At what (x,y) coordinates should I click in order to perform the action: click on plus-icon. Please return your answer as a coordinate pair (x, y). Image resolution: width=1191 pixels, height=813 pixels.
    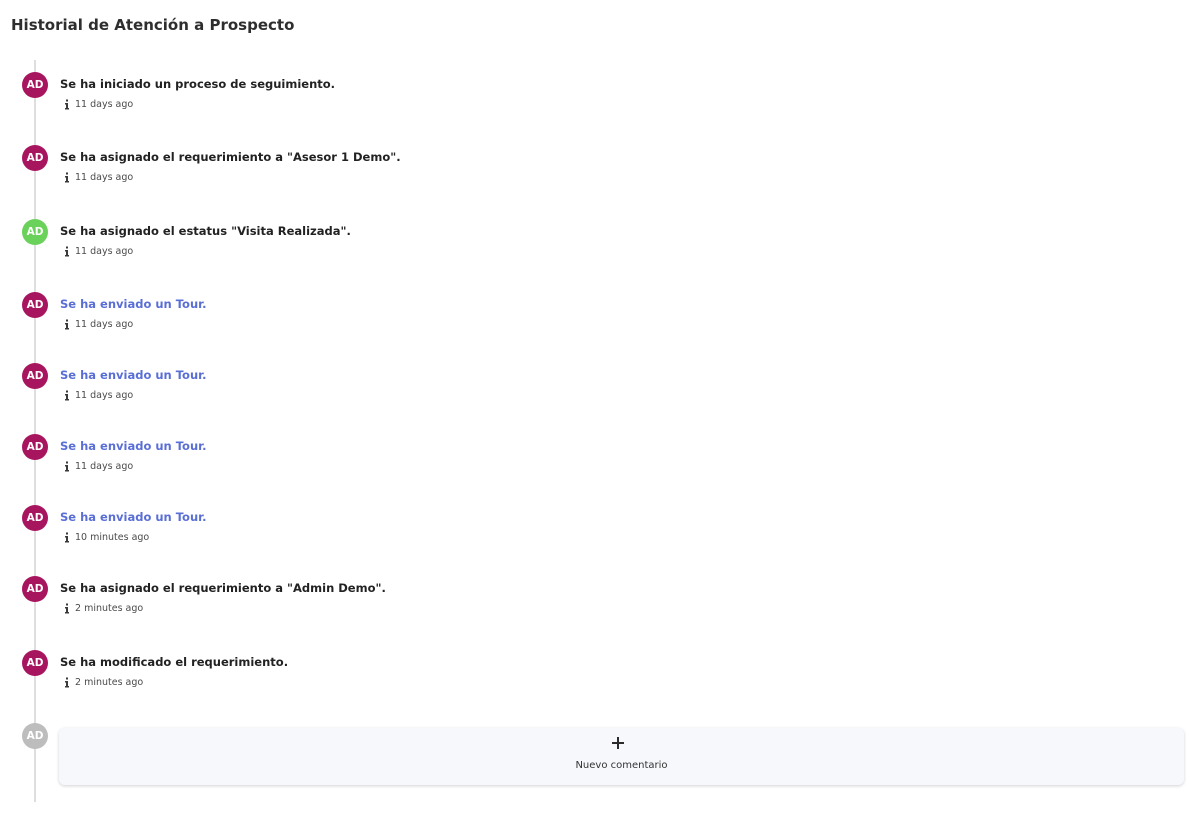
    Looking at the image, I should click on (618, 743).